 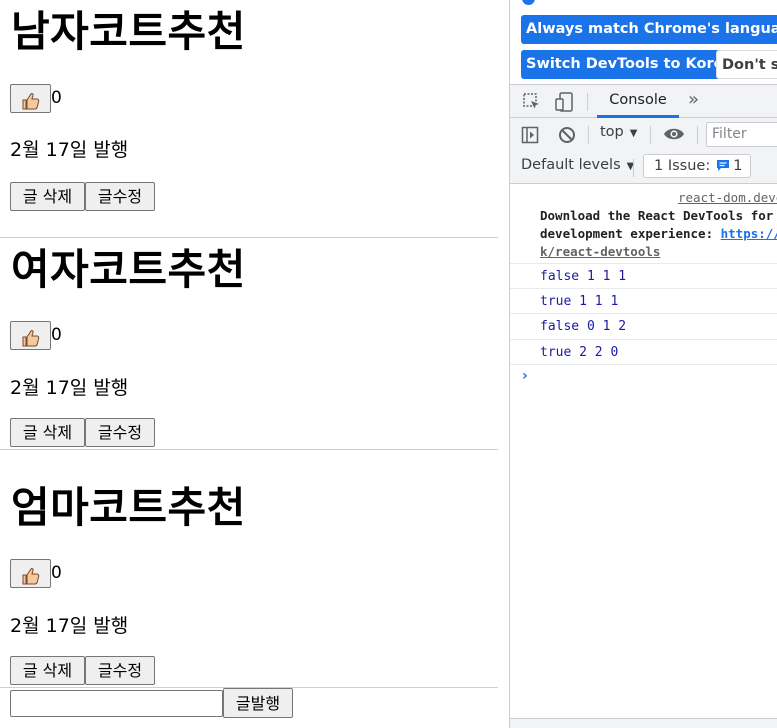 I want to click on console-toolbar-secondary: Default levels ▼ 1 Issue: 1, so click(x=643, y=167).